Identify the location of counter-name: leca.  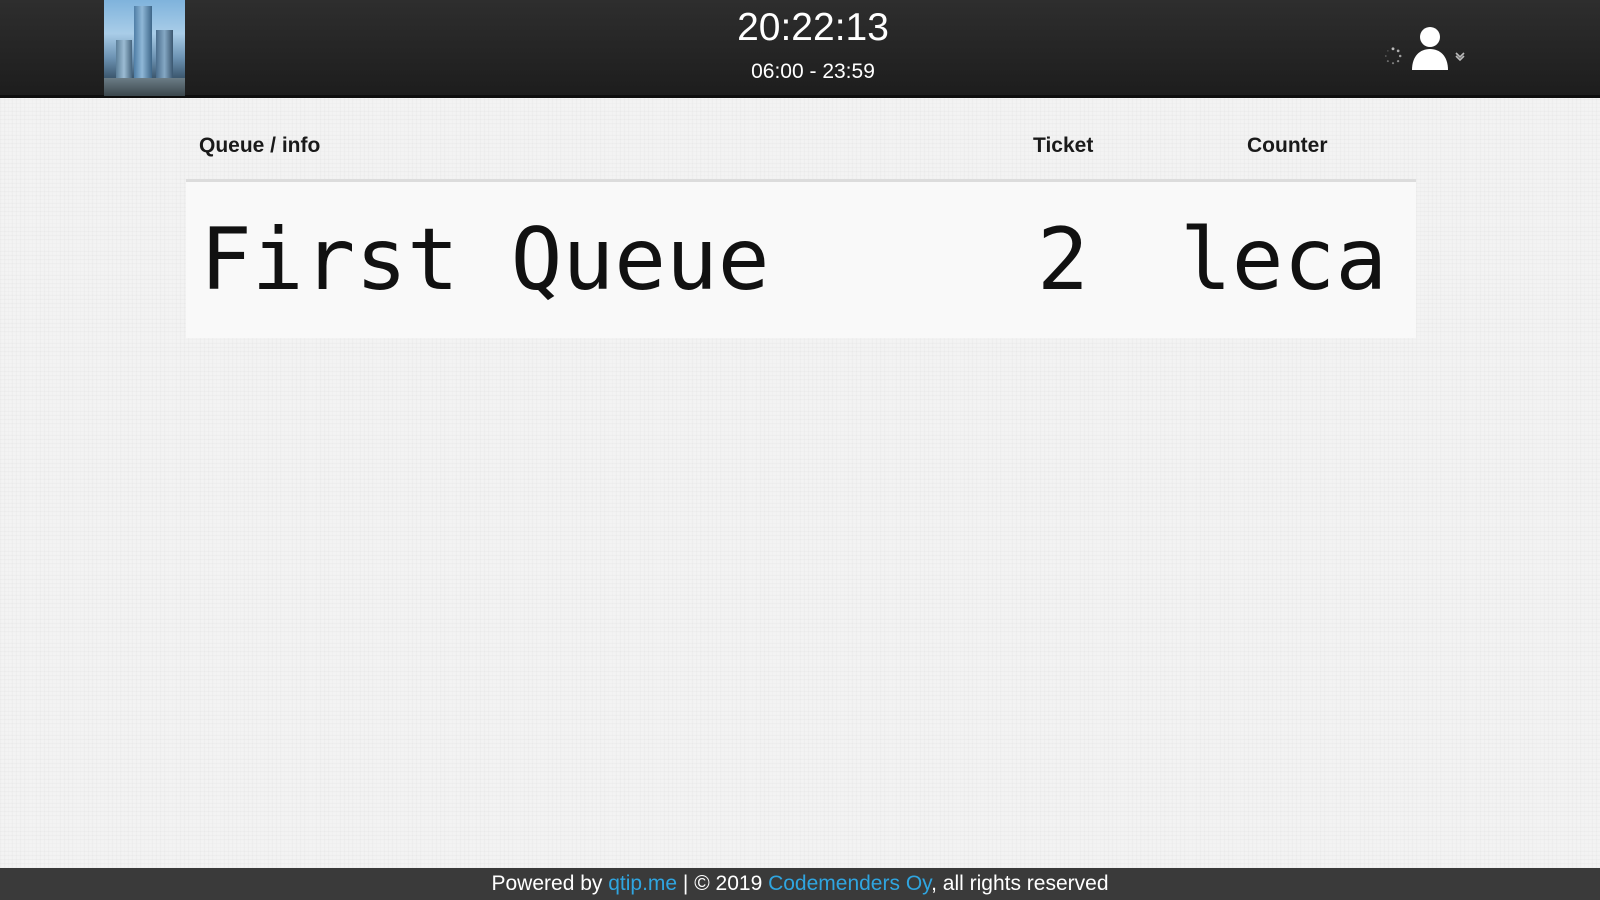
(1284, 260).